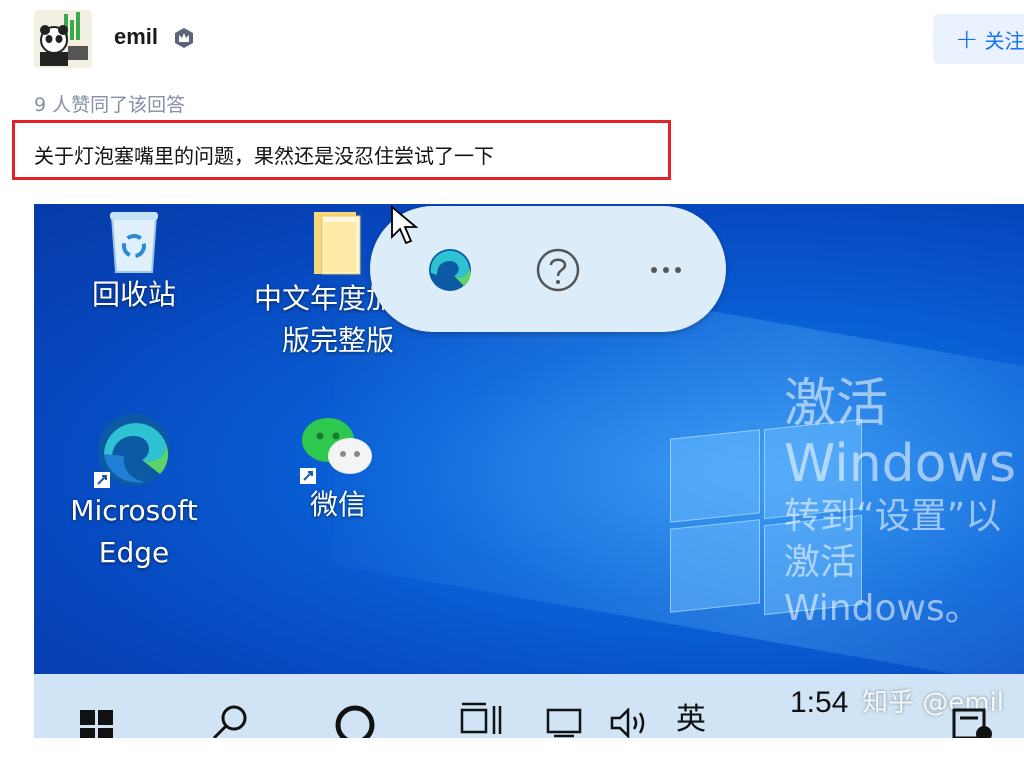  I want to click on cortana-ring-icon, so click(355, 721).